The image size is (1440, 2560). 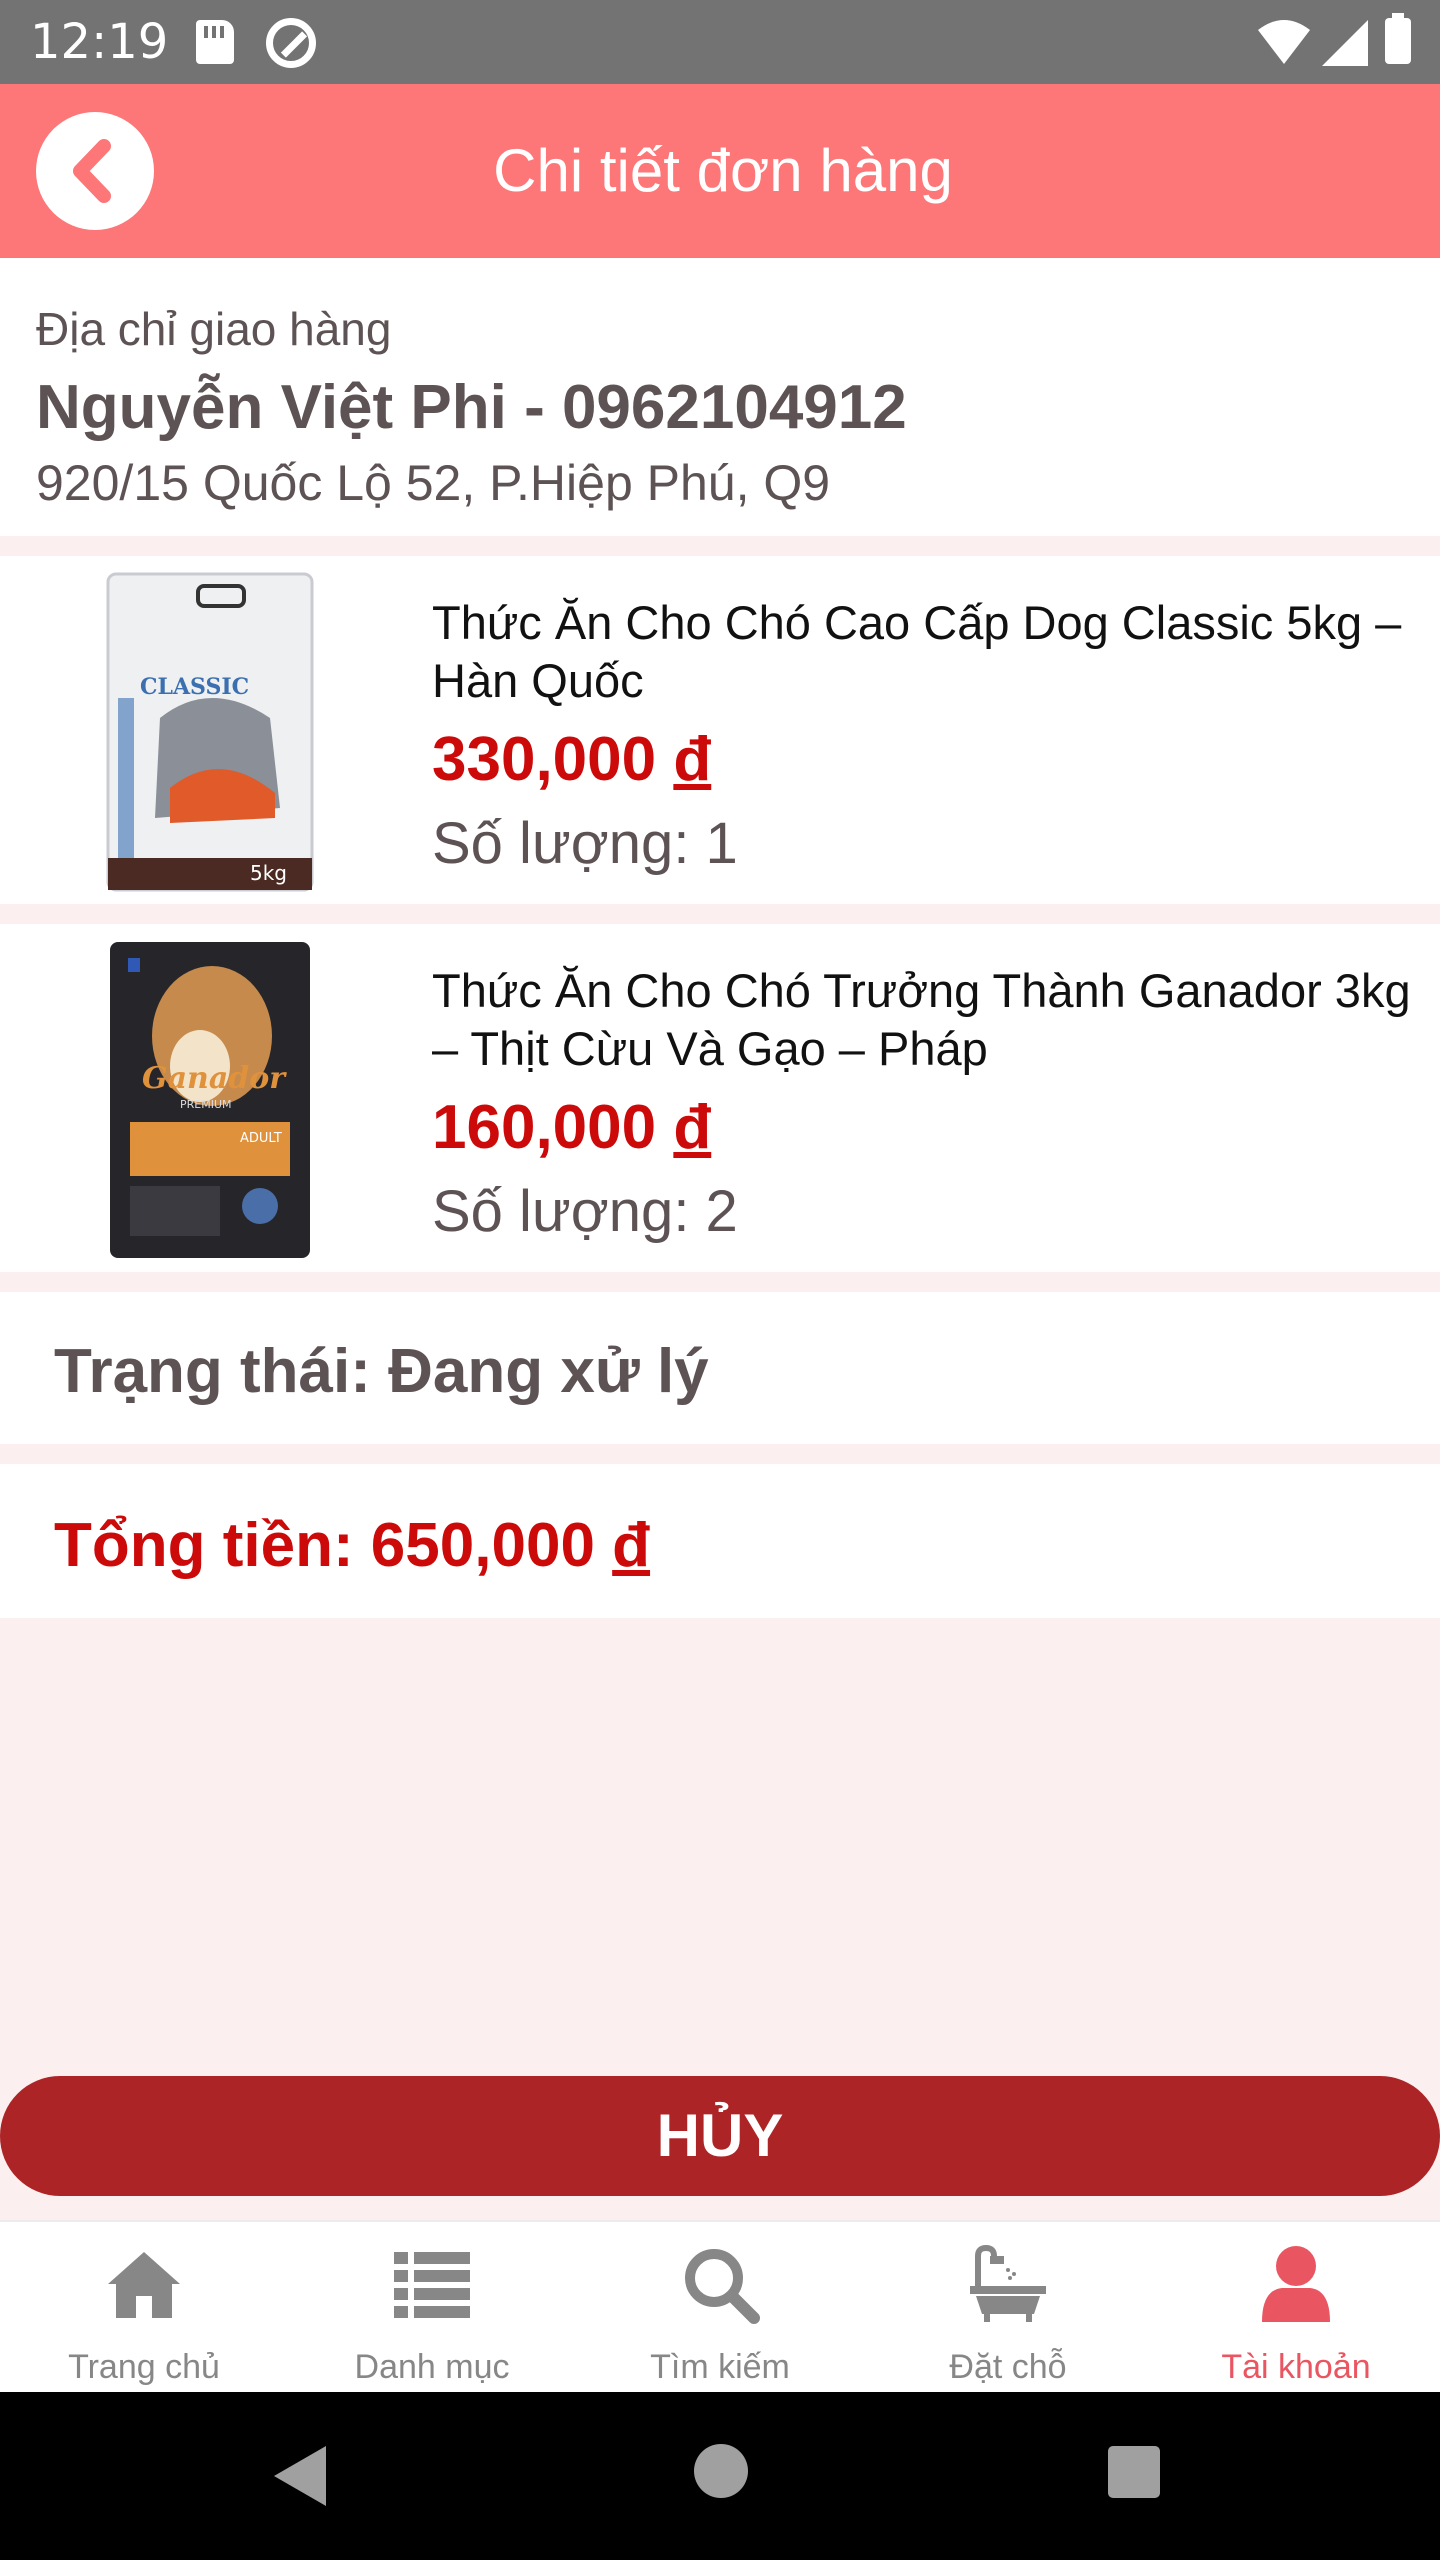 What do you see at coordinates (432, 2285) in the screenshot?
I see `list-icon` at bounding box center [432, 2285].